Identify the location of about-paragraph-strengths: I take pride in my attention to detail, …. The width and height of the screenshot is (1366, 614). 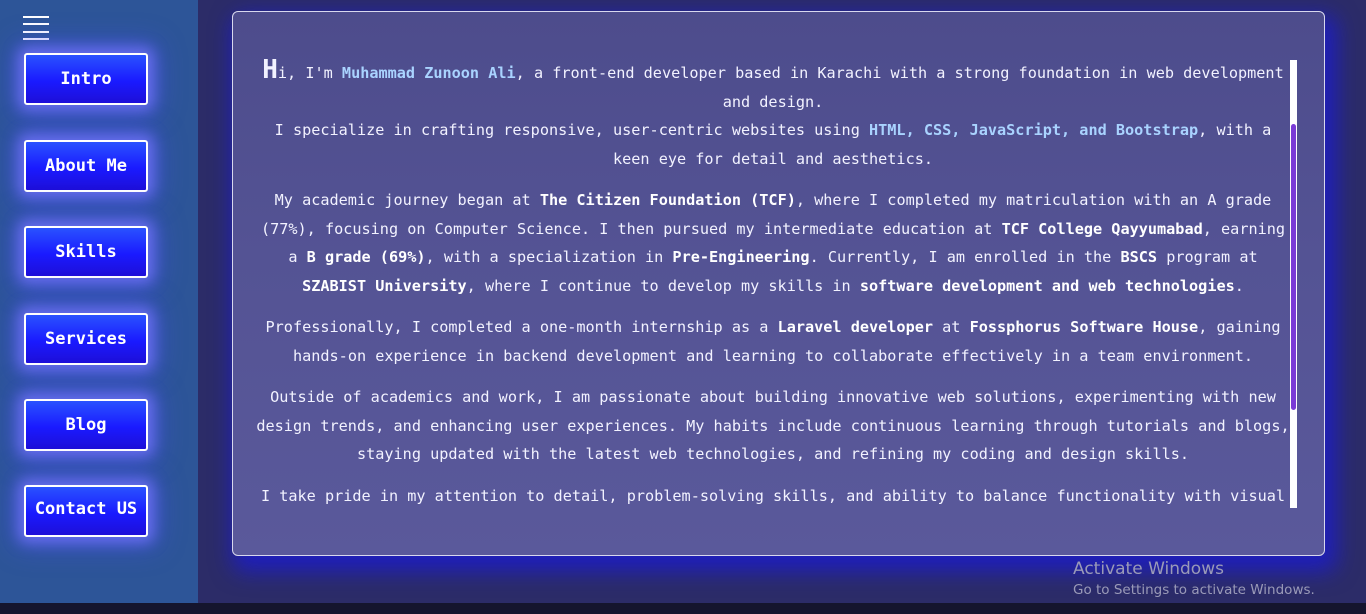
(773, 495).